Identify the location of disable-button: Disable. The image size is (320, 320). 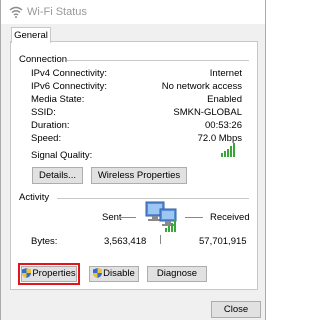
(114, 274).